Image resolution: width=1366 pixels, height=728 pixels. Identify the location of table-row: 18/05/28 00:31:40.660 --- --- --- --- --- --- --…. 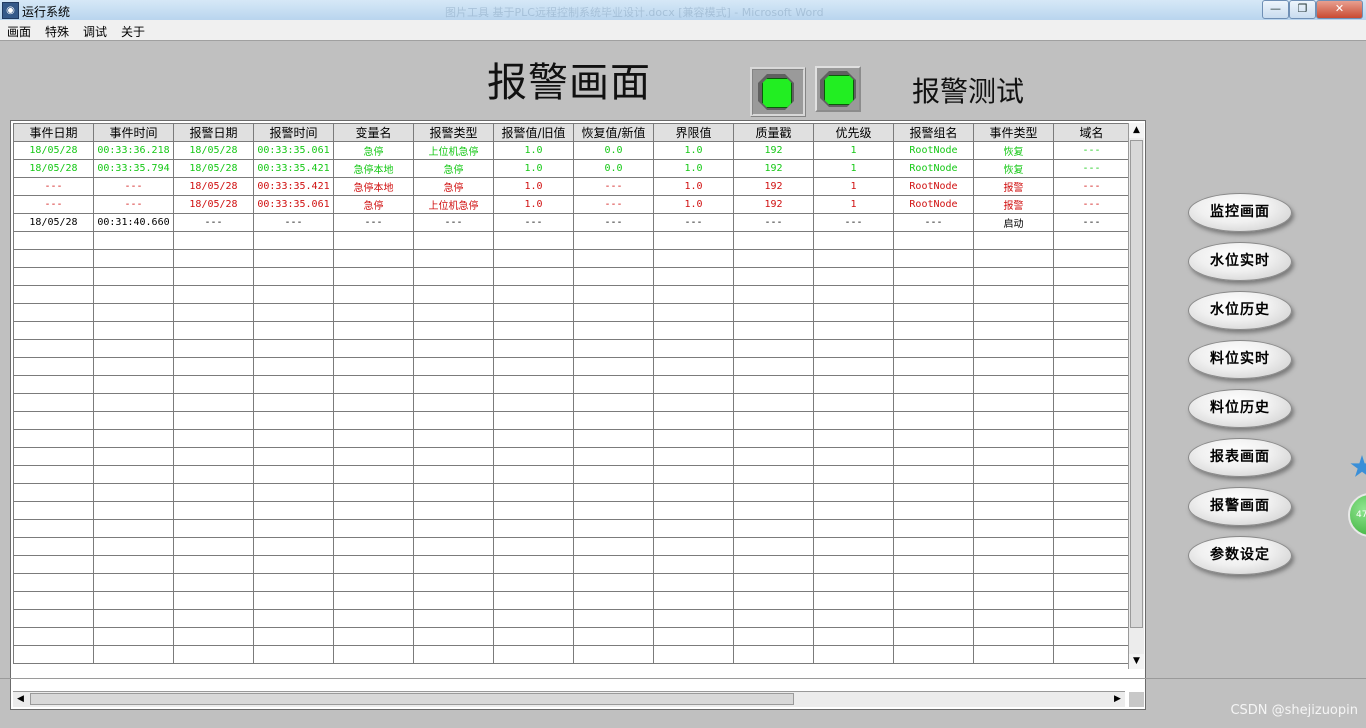
(571, 222).